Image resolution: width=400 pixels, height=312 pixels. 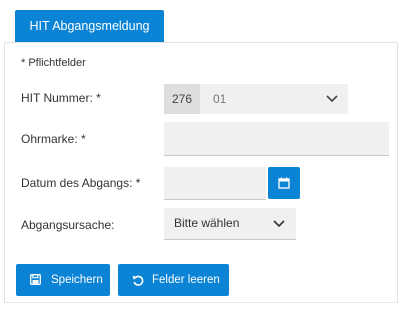 I want to click on ohrmarke-input, so click(x=276, y=139).